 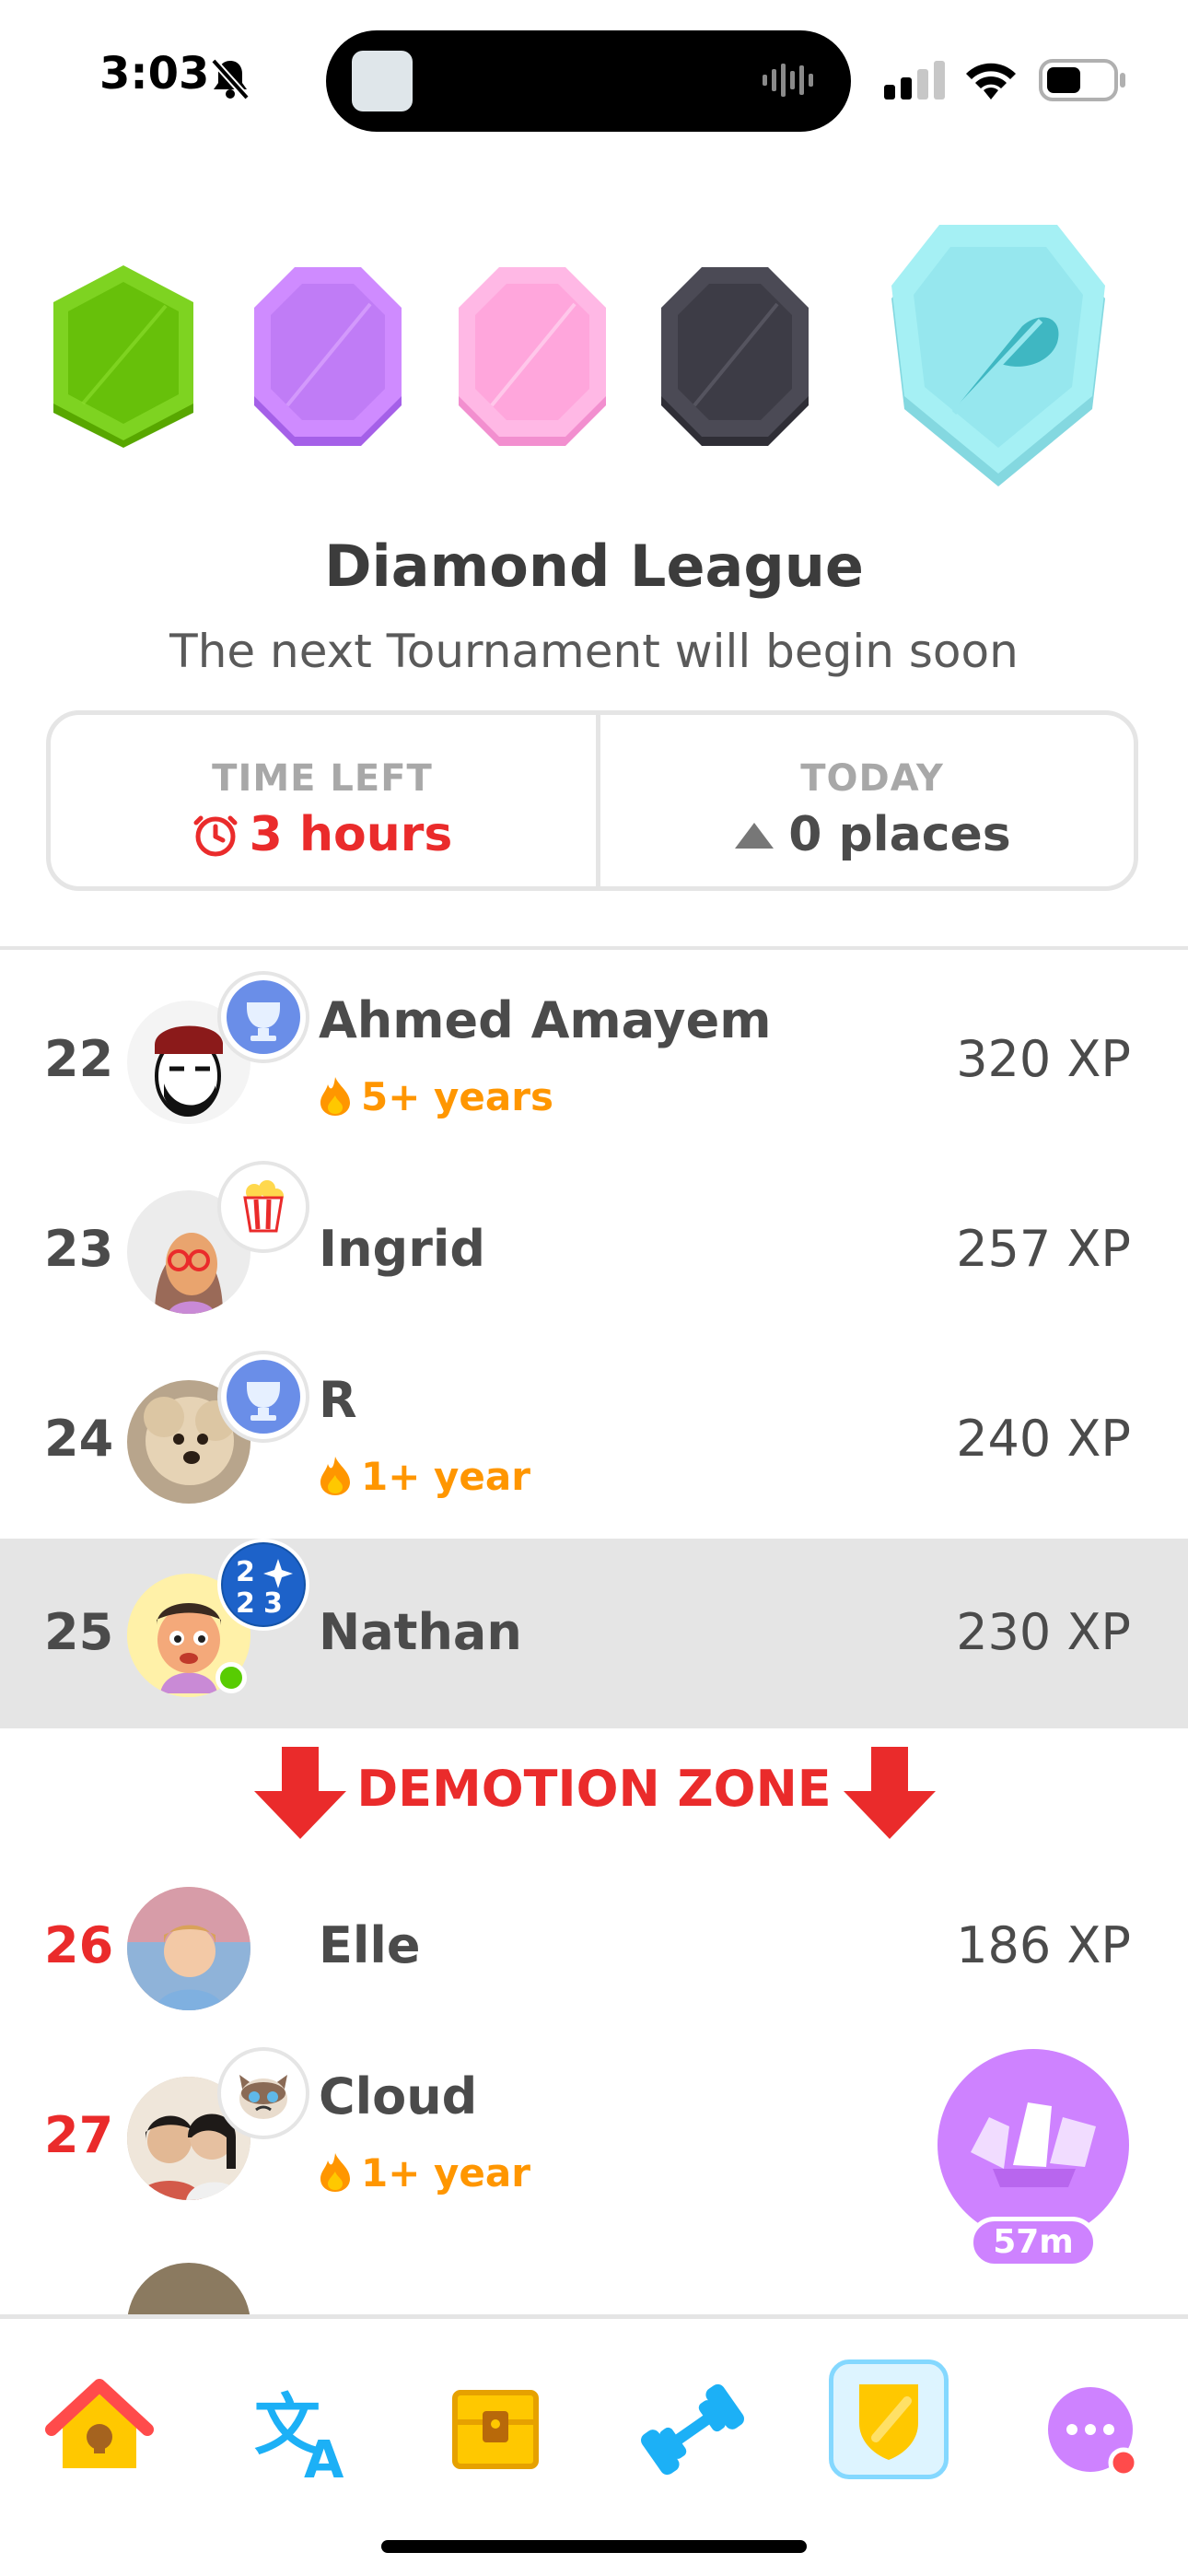 I want to click on streak-label: 5+ years, so click(x=436, y=1096).